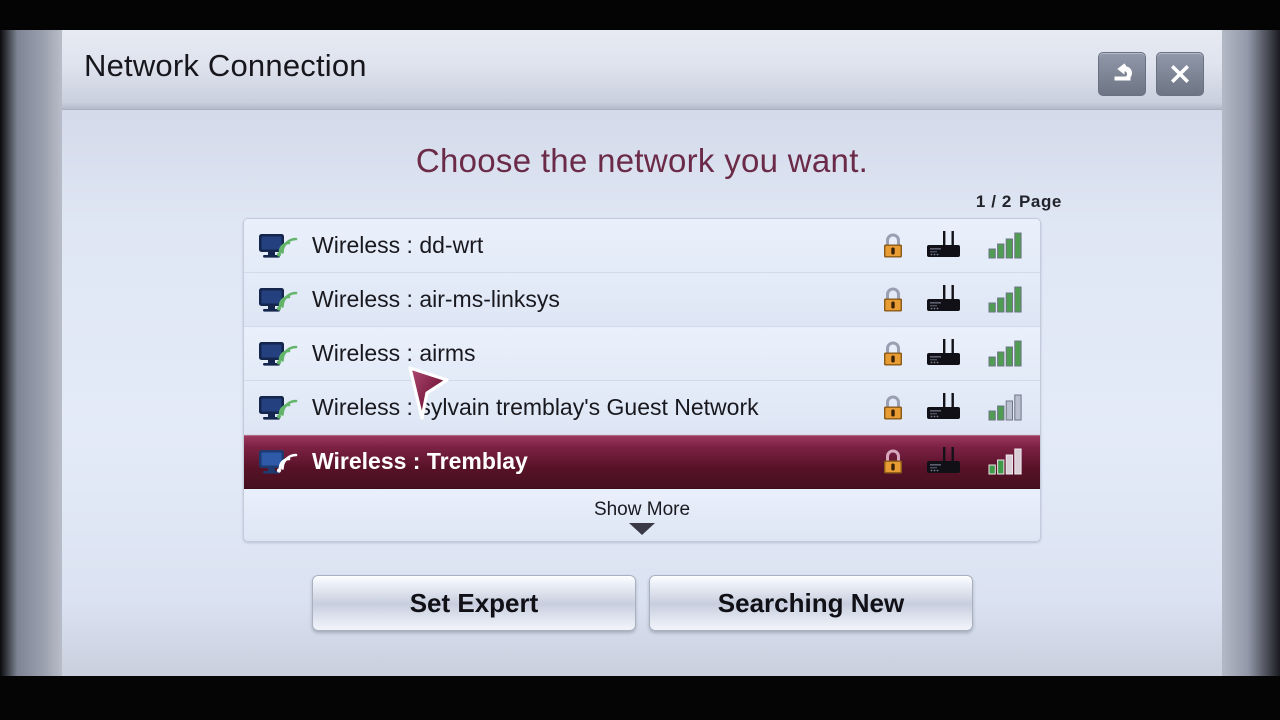  I want to click on set-expert-label: Set Expert, so click(474, 602).